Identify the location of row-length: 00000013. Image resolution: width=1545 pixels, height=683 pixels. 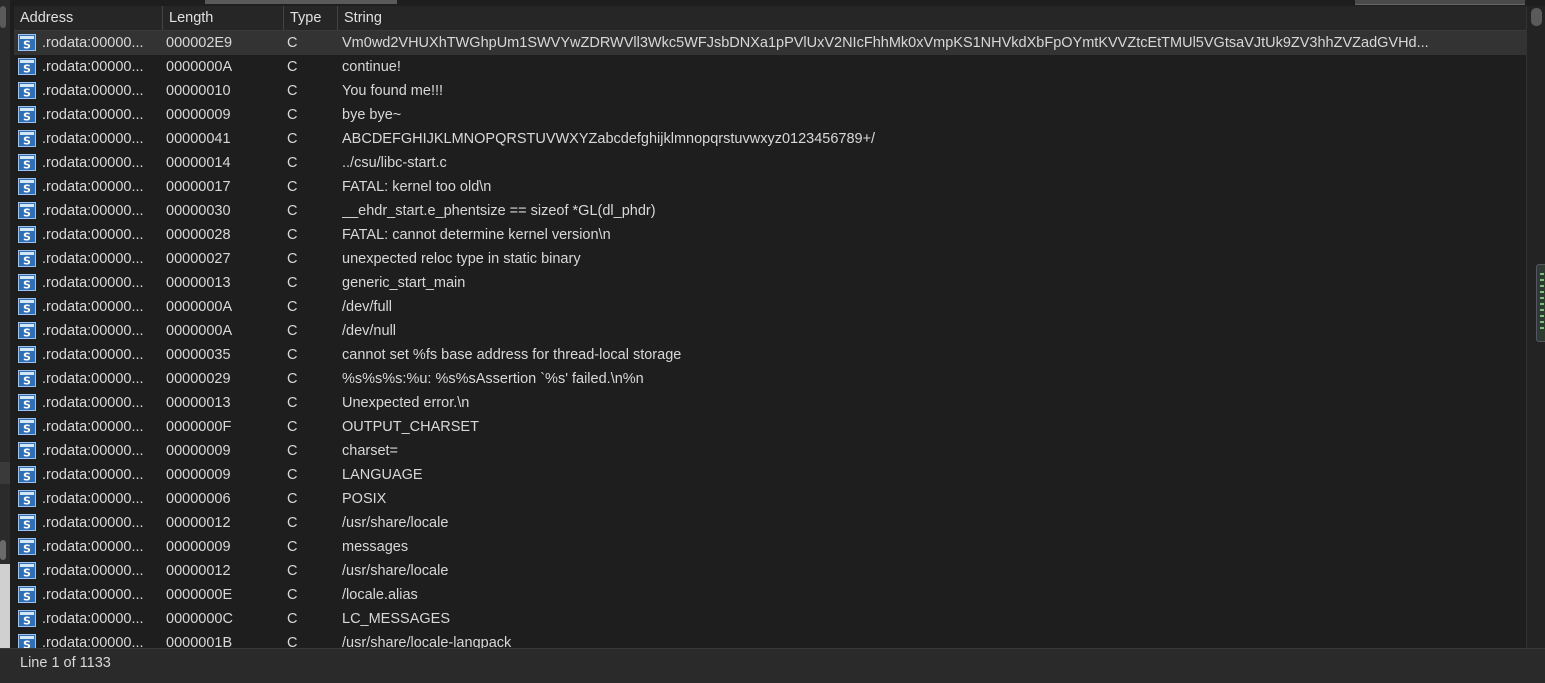
(198, 283).